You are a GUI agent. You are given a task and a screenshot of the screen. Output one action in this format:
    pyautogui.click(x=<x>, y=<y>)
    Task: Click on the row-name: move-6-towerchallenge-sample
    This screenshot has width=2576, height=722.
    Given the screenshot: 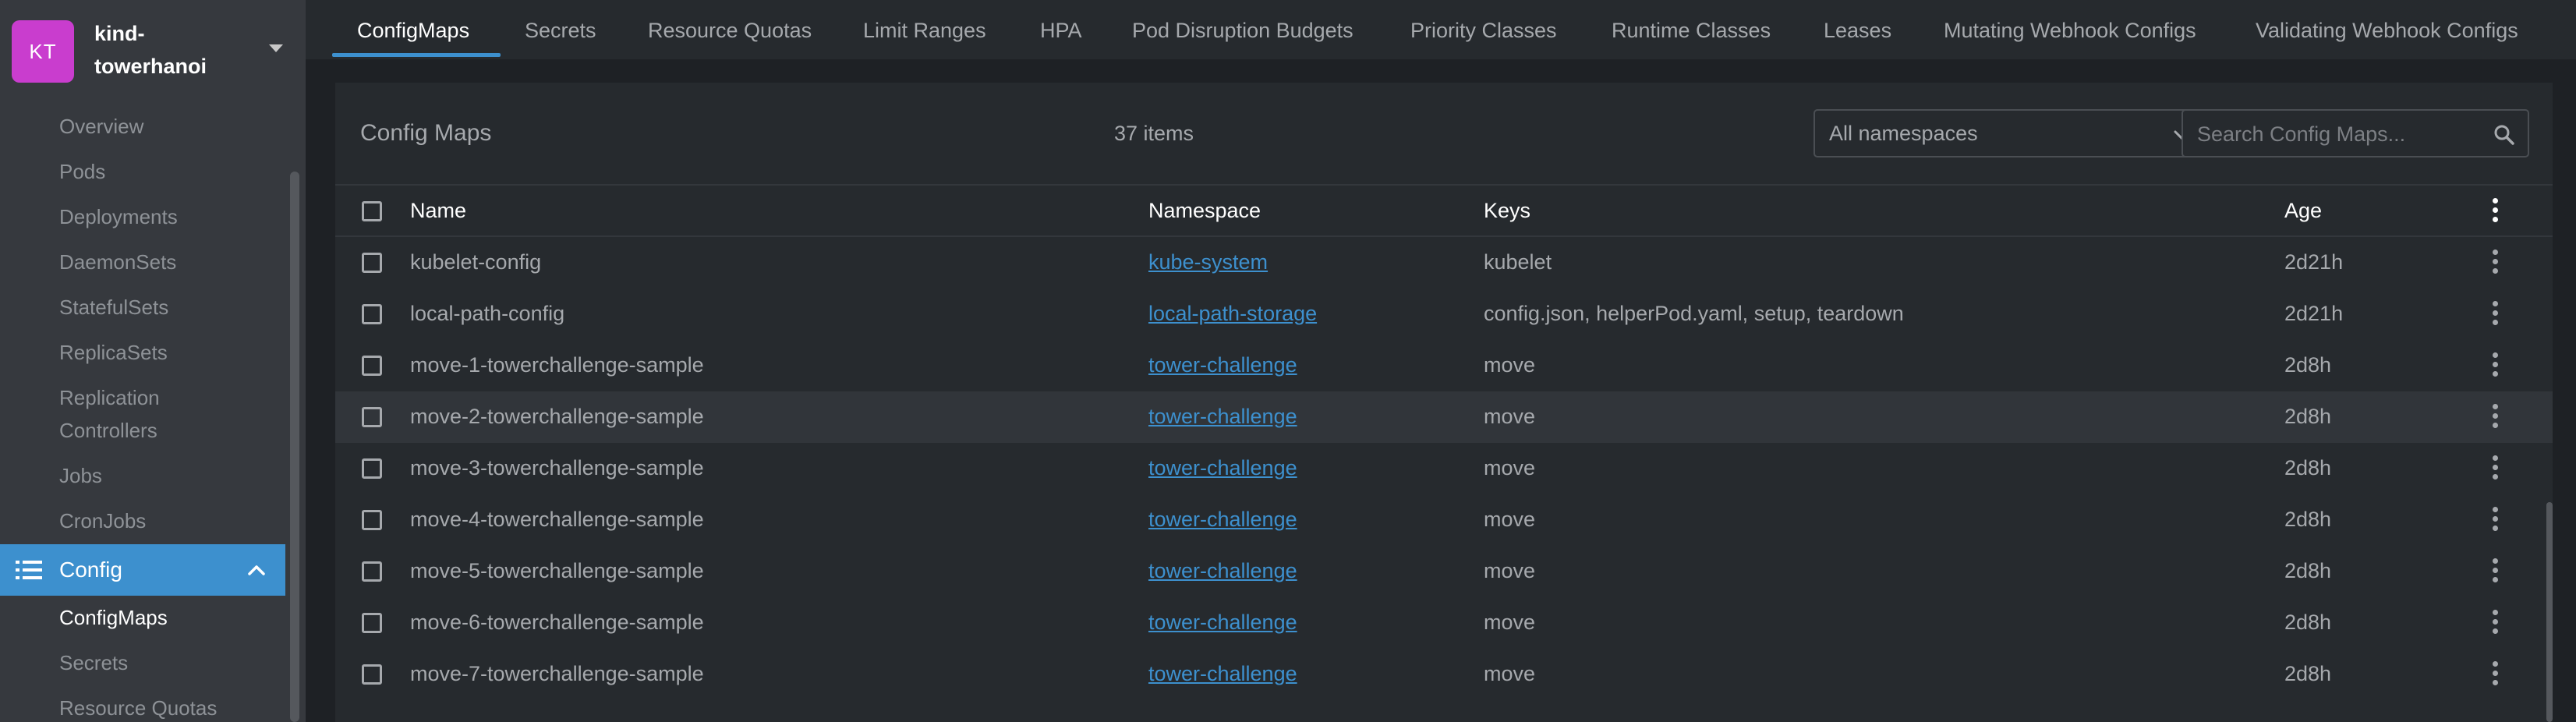 What is the action you would take?
    pyautogui.click(x=557, y=622)
    